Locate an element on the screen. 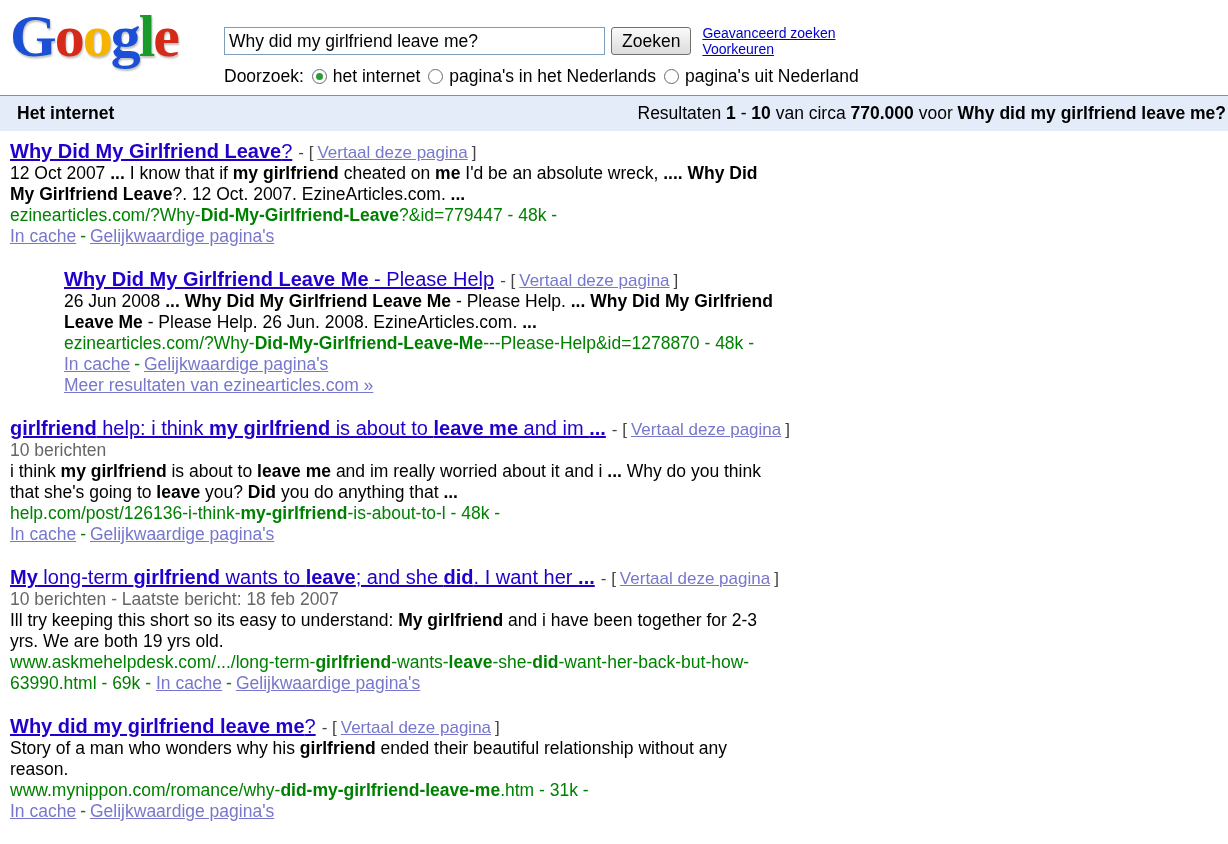  result-meta: 10 berichten - Laatste bericht: 18 feb 2007 is located at coordinates (175, 599).